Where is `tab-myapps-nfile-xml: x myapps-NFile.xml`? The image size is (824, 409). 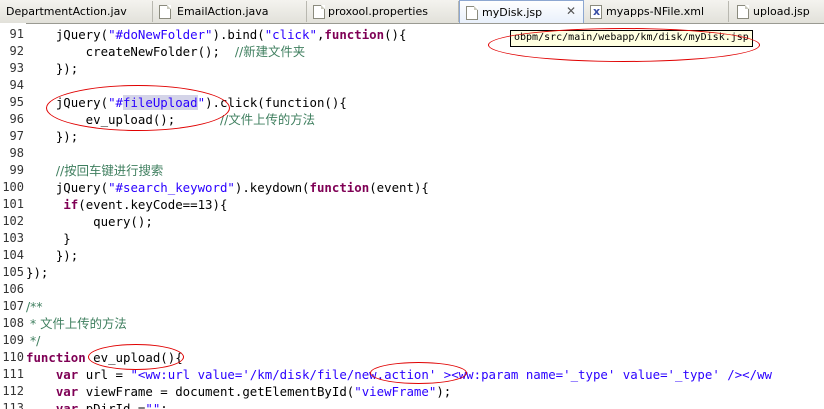
tab-myapps-nfile-xml: x myapps-NFile.xml is located at coordinates (656, 11).